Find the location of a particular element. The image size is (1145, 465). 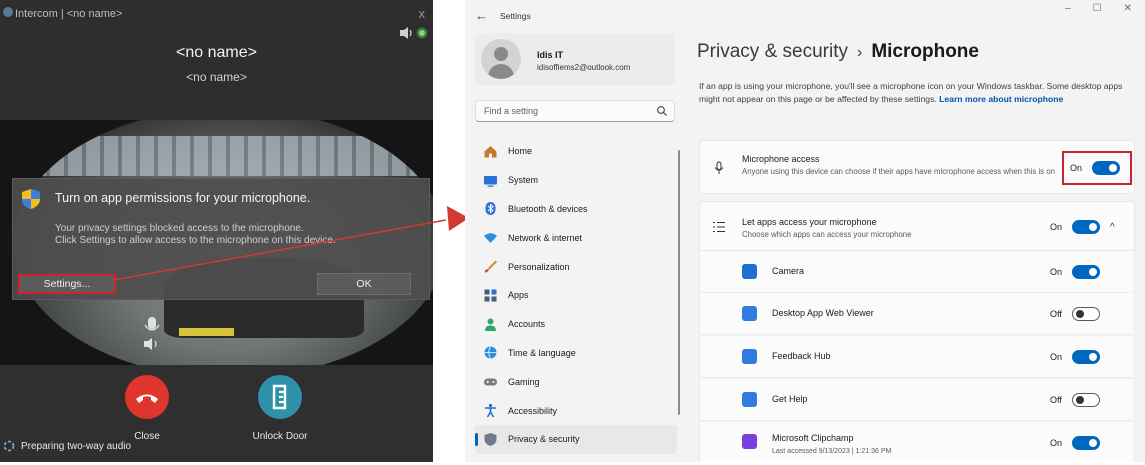

home-icon is located at coordinates (490, 151).